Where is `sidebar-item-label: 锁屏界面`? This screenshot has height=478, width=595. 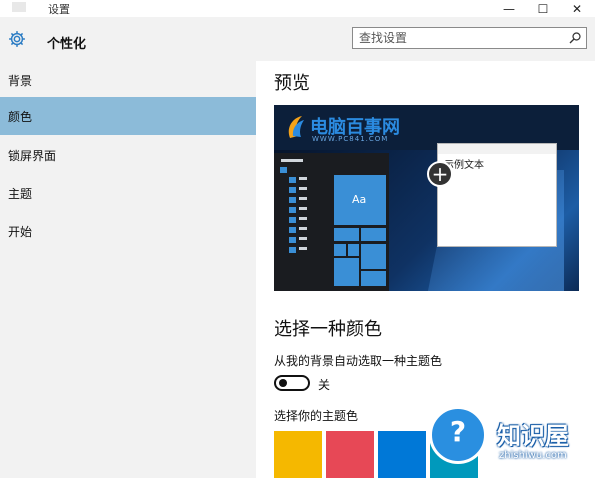
sidebar-item-label: 锁屏界面 is located at coordinates (32, 156).